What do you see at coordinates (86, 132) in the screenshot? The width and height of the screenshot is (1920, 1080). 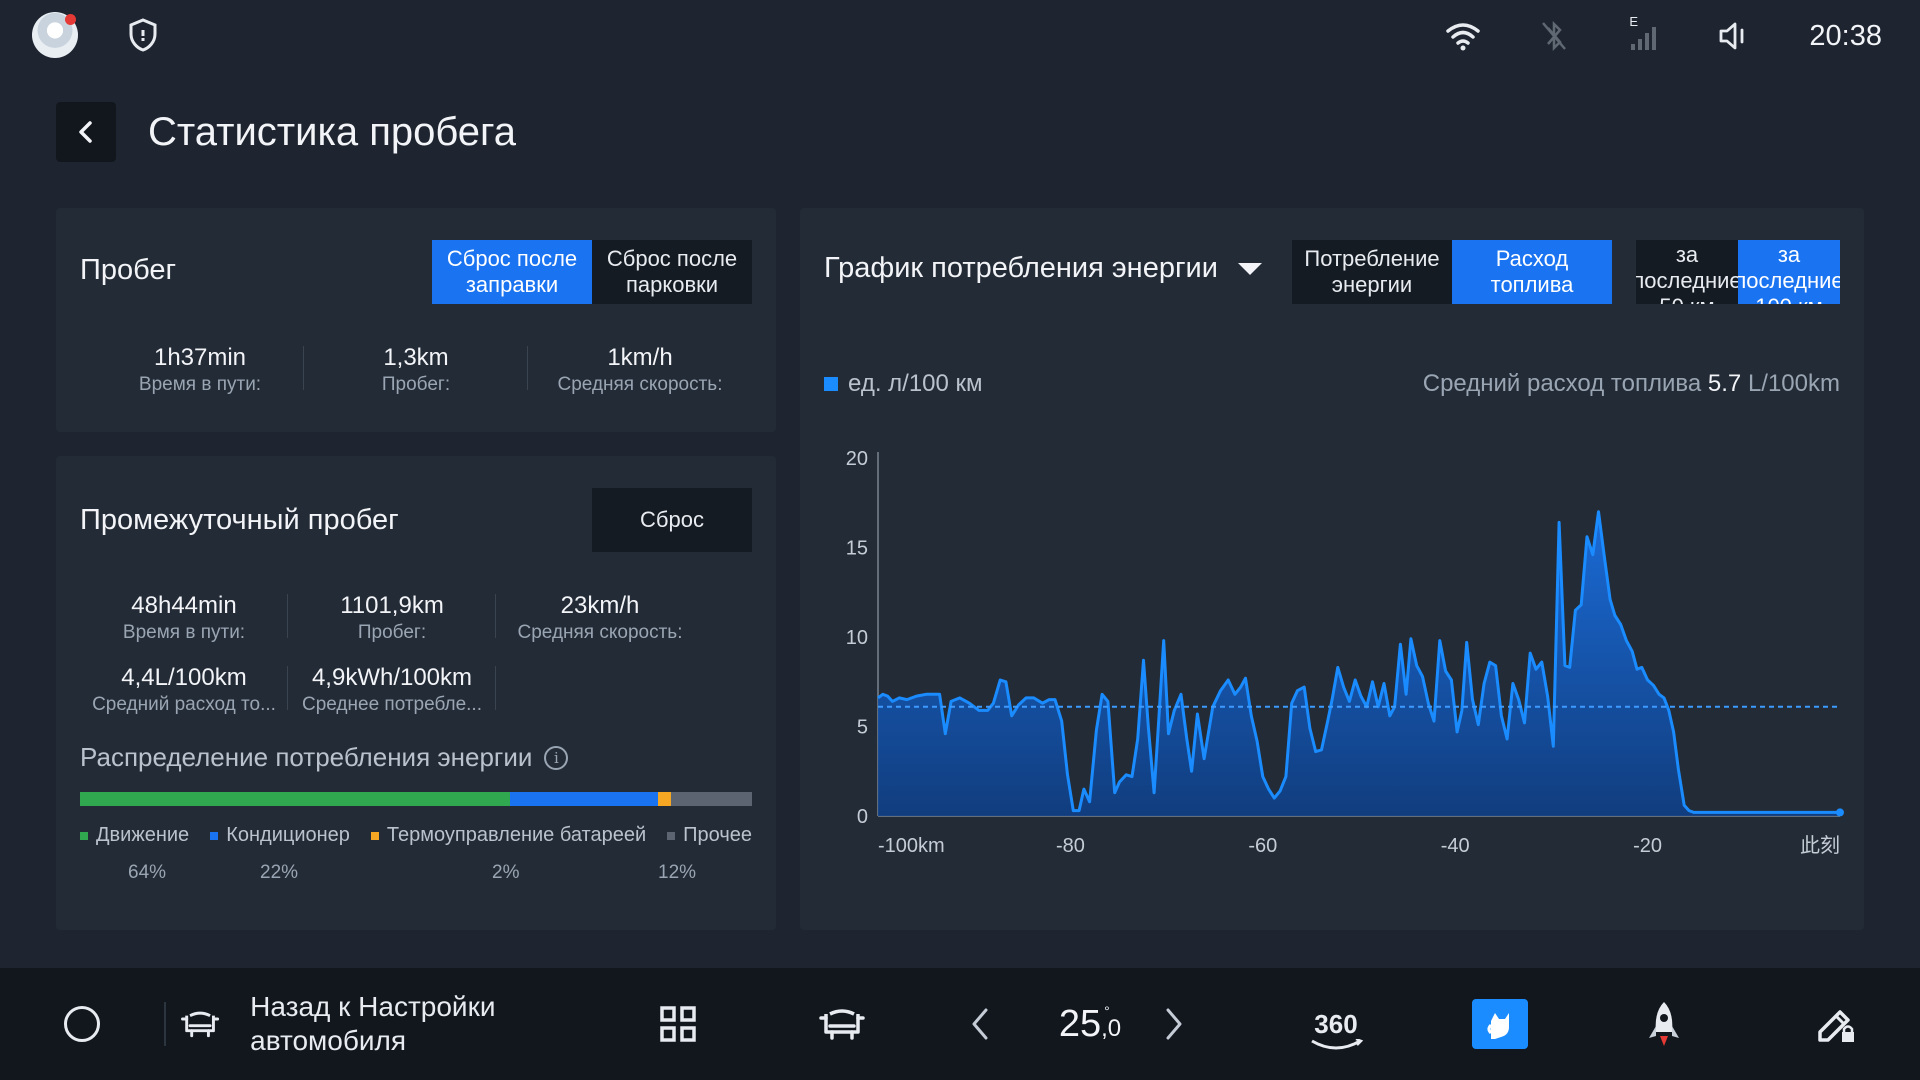 I see `back-button` at bounding box center [86, 132].